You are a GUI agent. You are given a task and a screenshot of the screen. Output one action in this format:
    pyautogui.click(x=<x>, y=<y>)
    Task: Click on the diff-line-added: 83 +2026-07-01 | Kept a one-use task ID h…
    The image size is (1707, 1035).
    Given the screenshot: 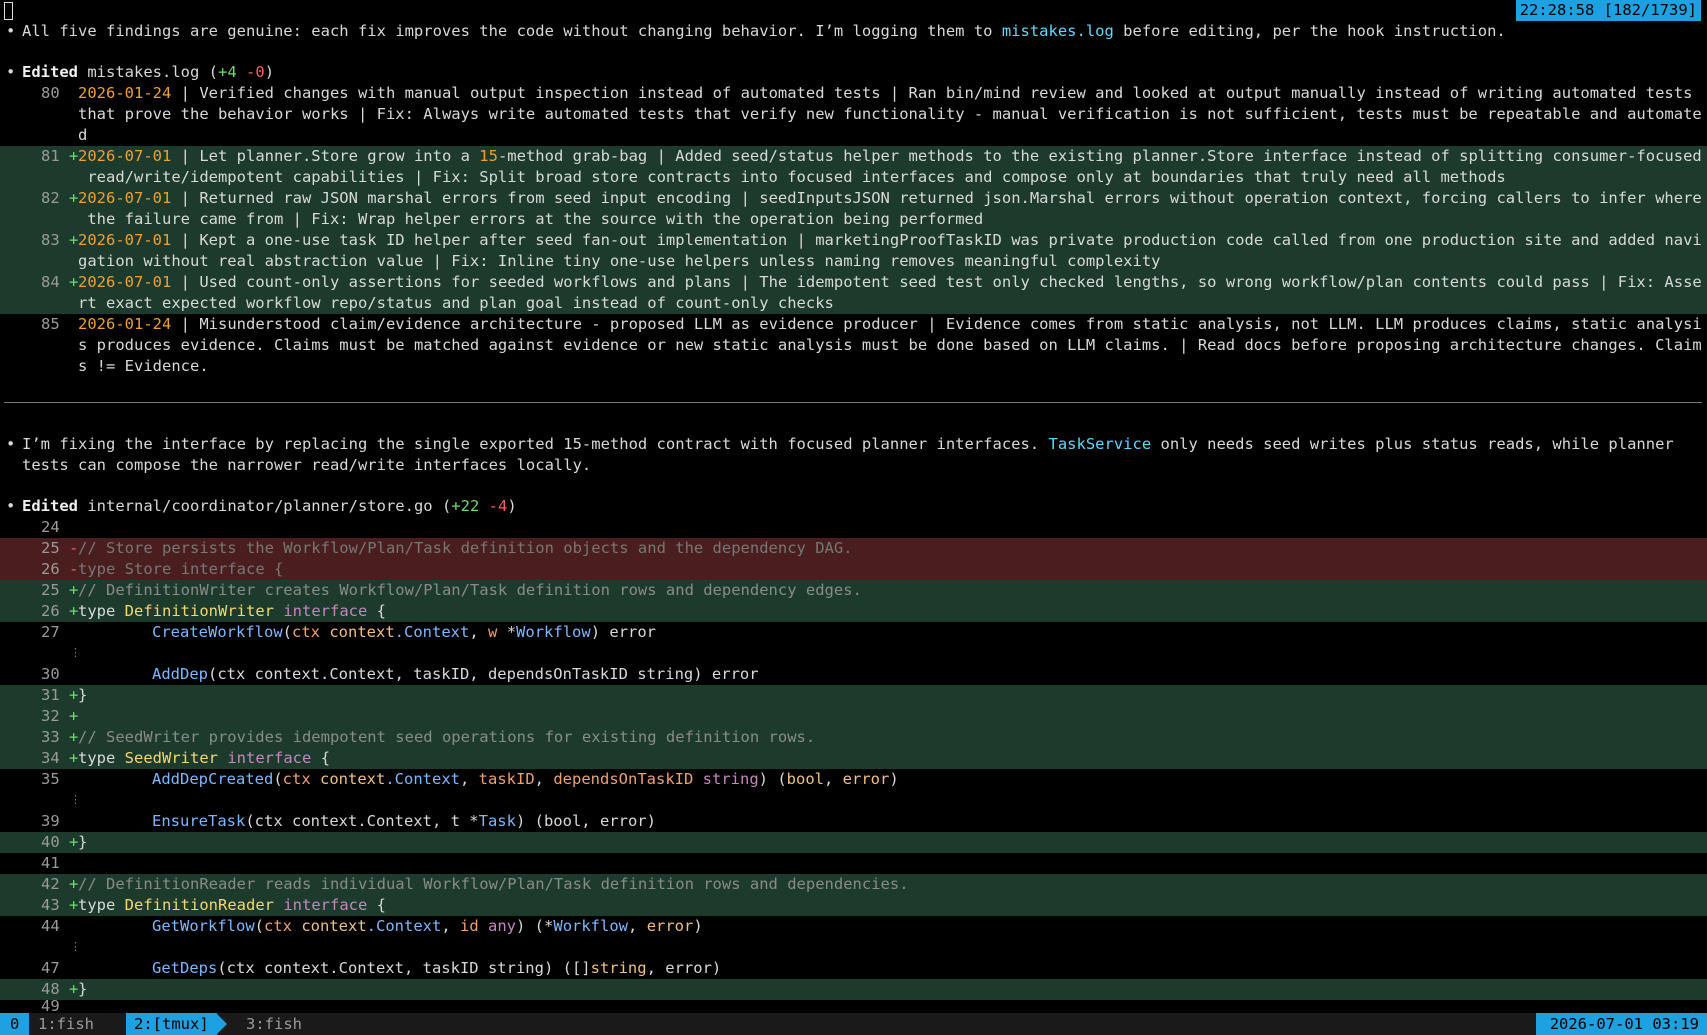 What is the action you would take?
    pyautogui.click(x=853, y=240)
    